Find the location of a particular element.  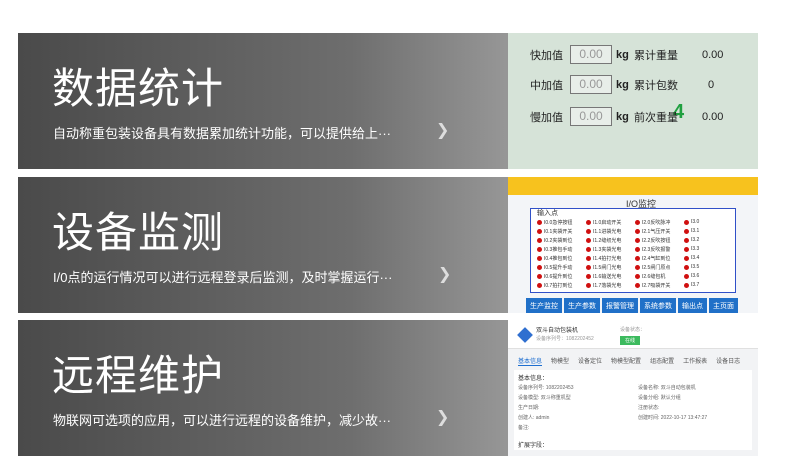

console-tab: 物模型 is located at coordinates (560, 361).